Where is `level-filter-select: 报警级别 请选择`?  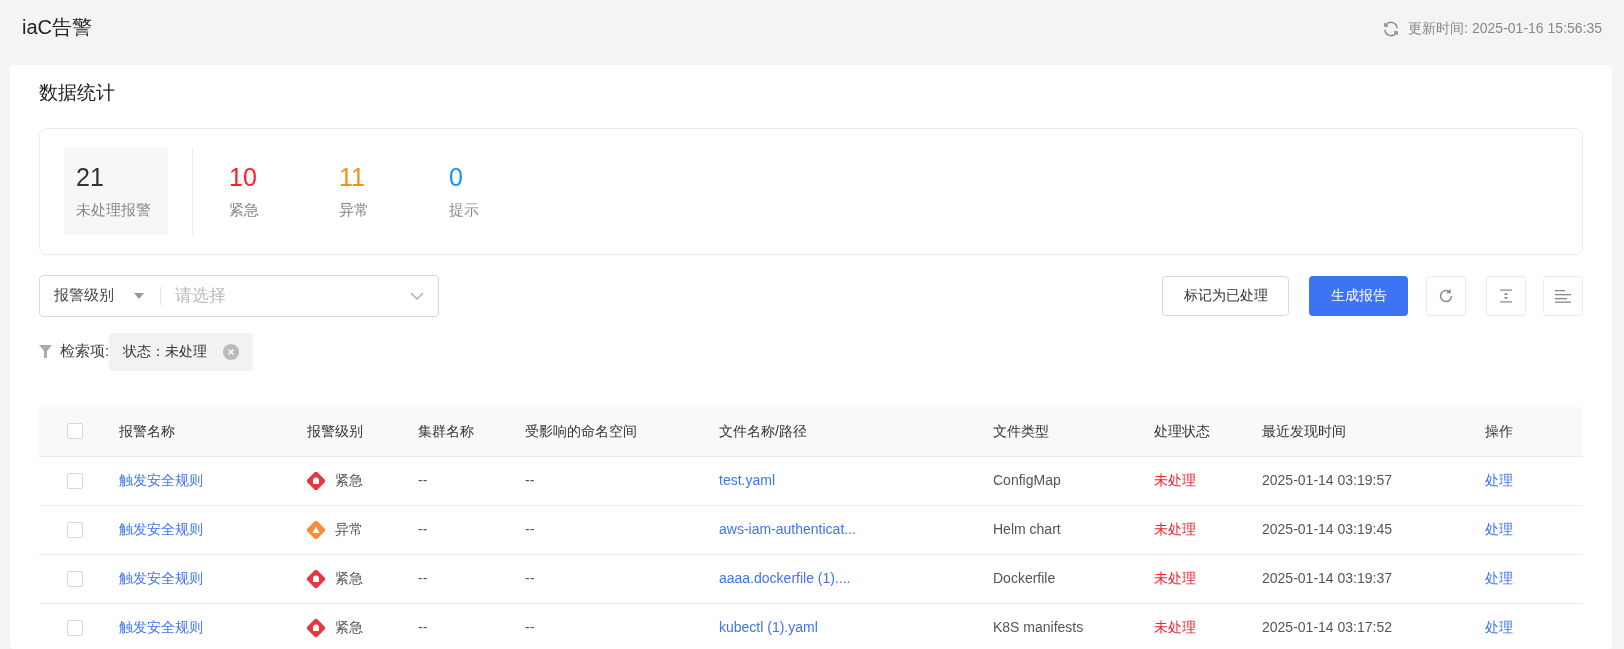
level-filter-select: 报警级别 请选择 is located at coordinates (239, 295).